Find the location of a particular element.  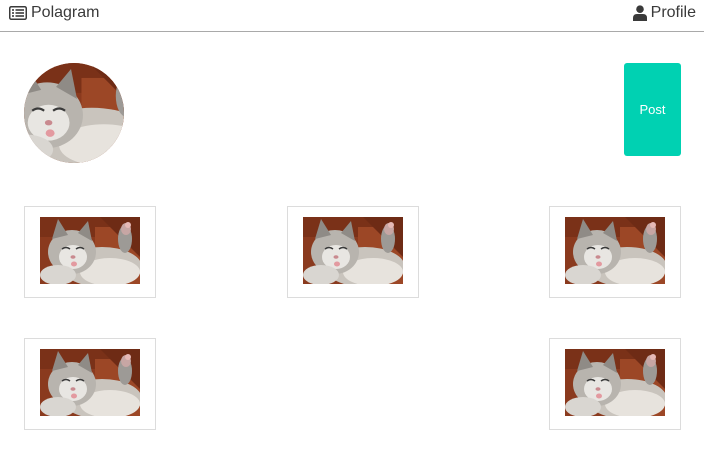

brand-label: Polagram is located at coordinates (65, 12).